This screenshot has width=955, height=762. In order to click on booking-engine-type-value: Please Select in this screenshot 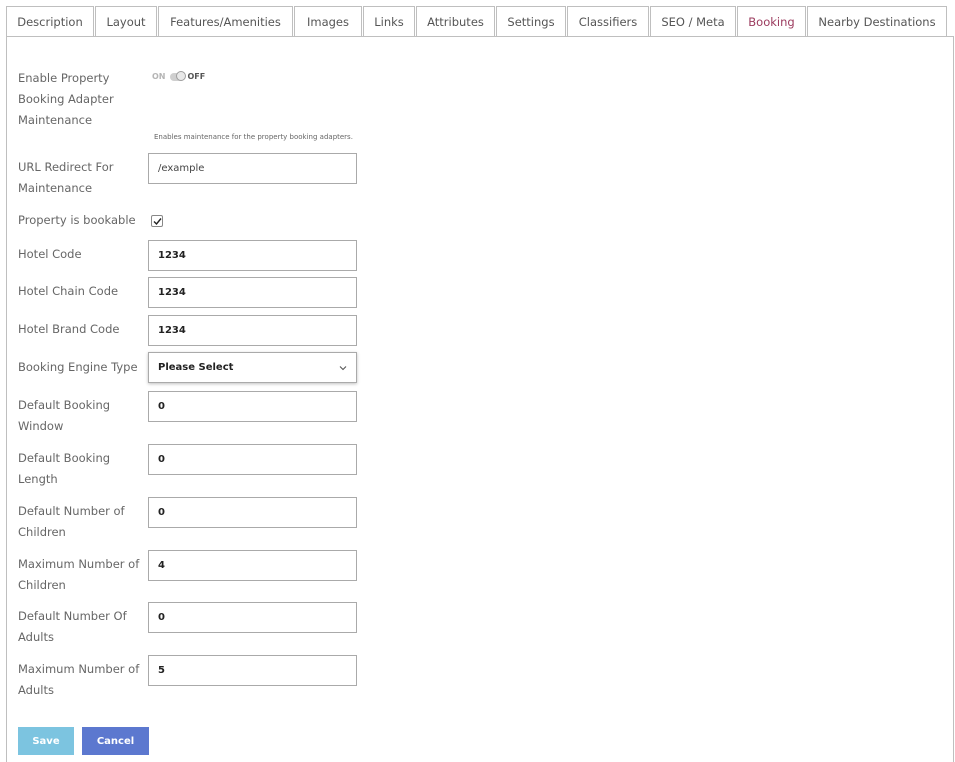, I will do `click(196, 367)`.